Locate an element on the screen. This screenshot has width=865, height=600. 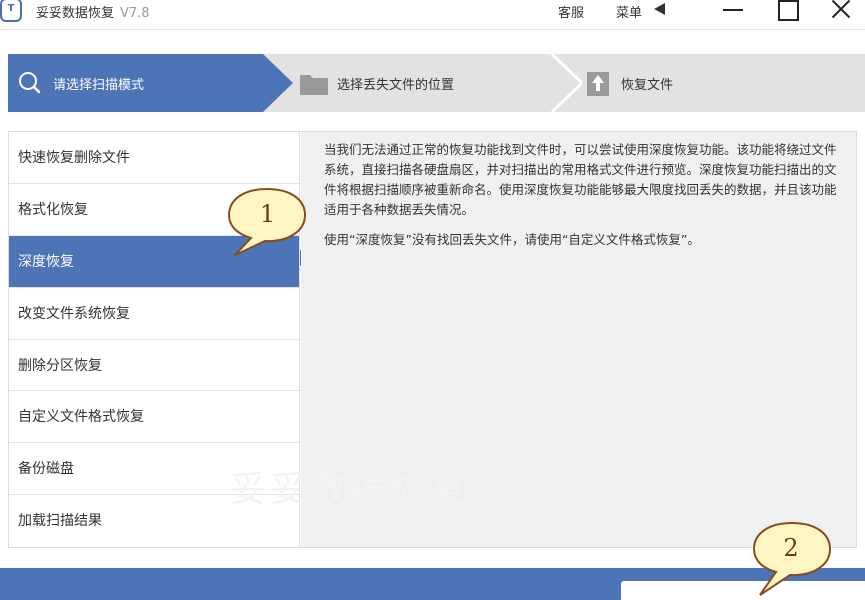
step-recover-files: 恢复文件 is located at coordinates (708, 83).